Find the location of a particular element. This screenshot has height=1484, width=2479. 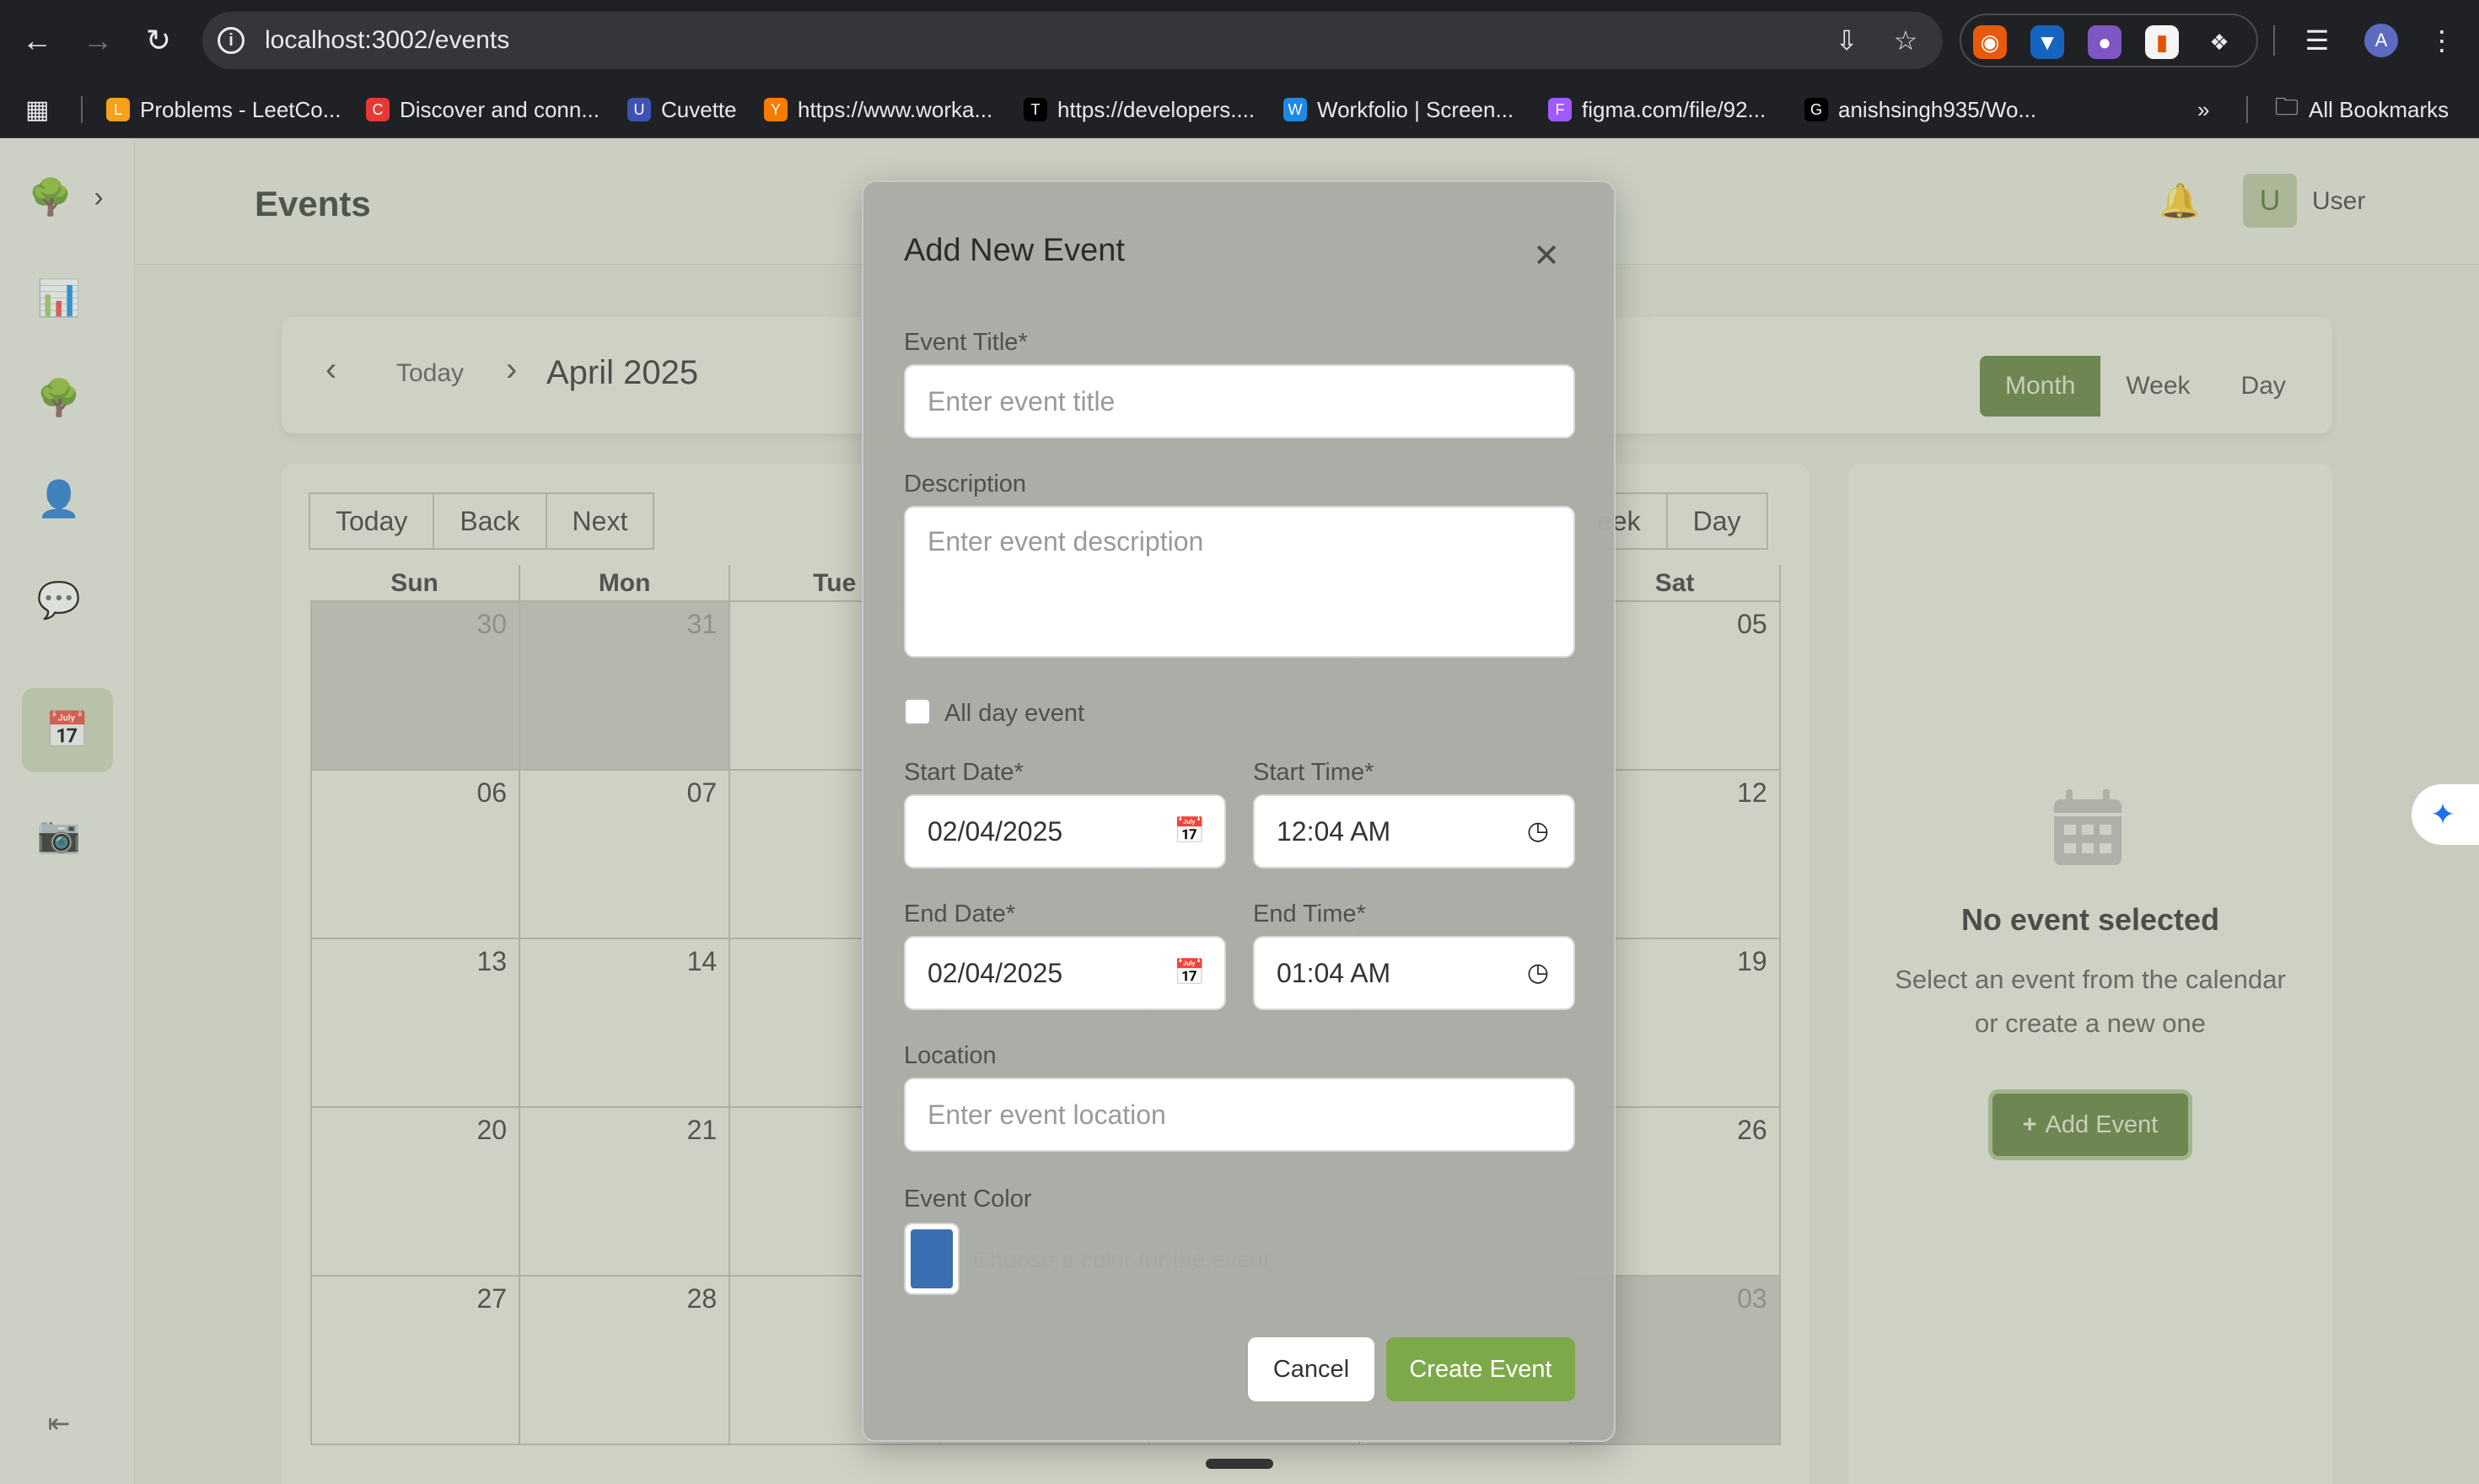

back-arrow-icon: ← is located at coordinates (37, 40).